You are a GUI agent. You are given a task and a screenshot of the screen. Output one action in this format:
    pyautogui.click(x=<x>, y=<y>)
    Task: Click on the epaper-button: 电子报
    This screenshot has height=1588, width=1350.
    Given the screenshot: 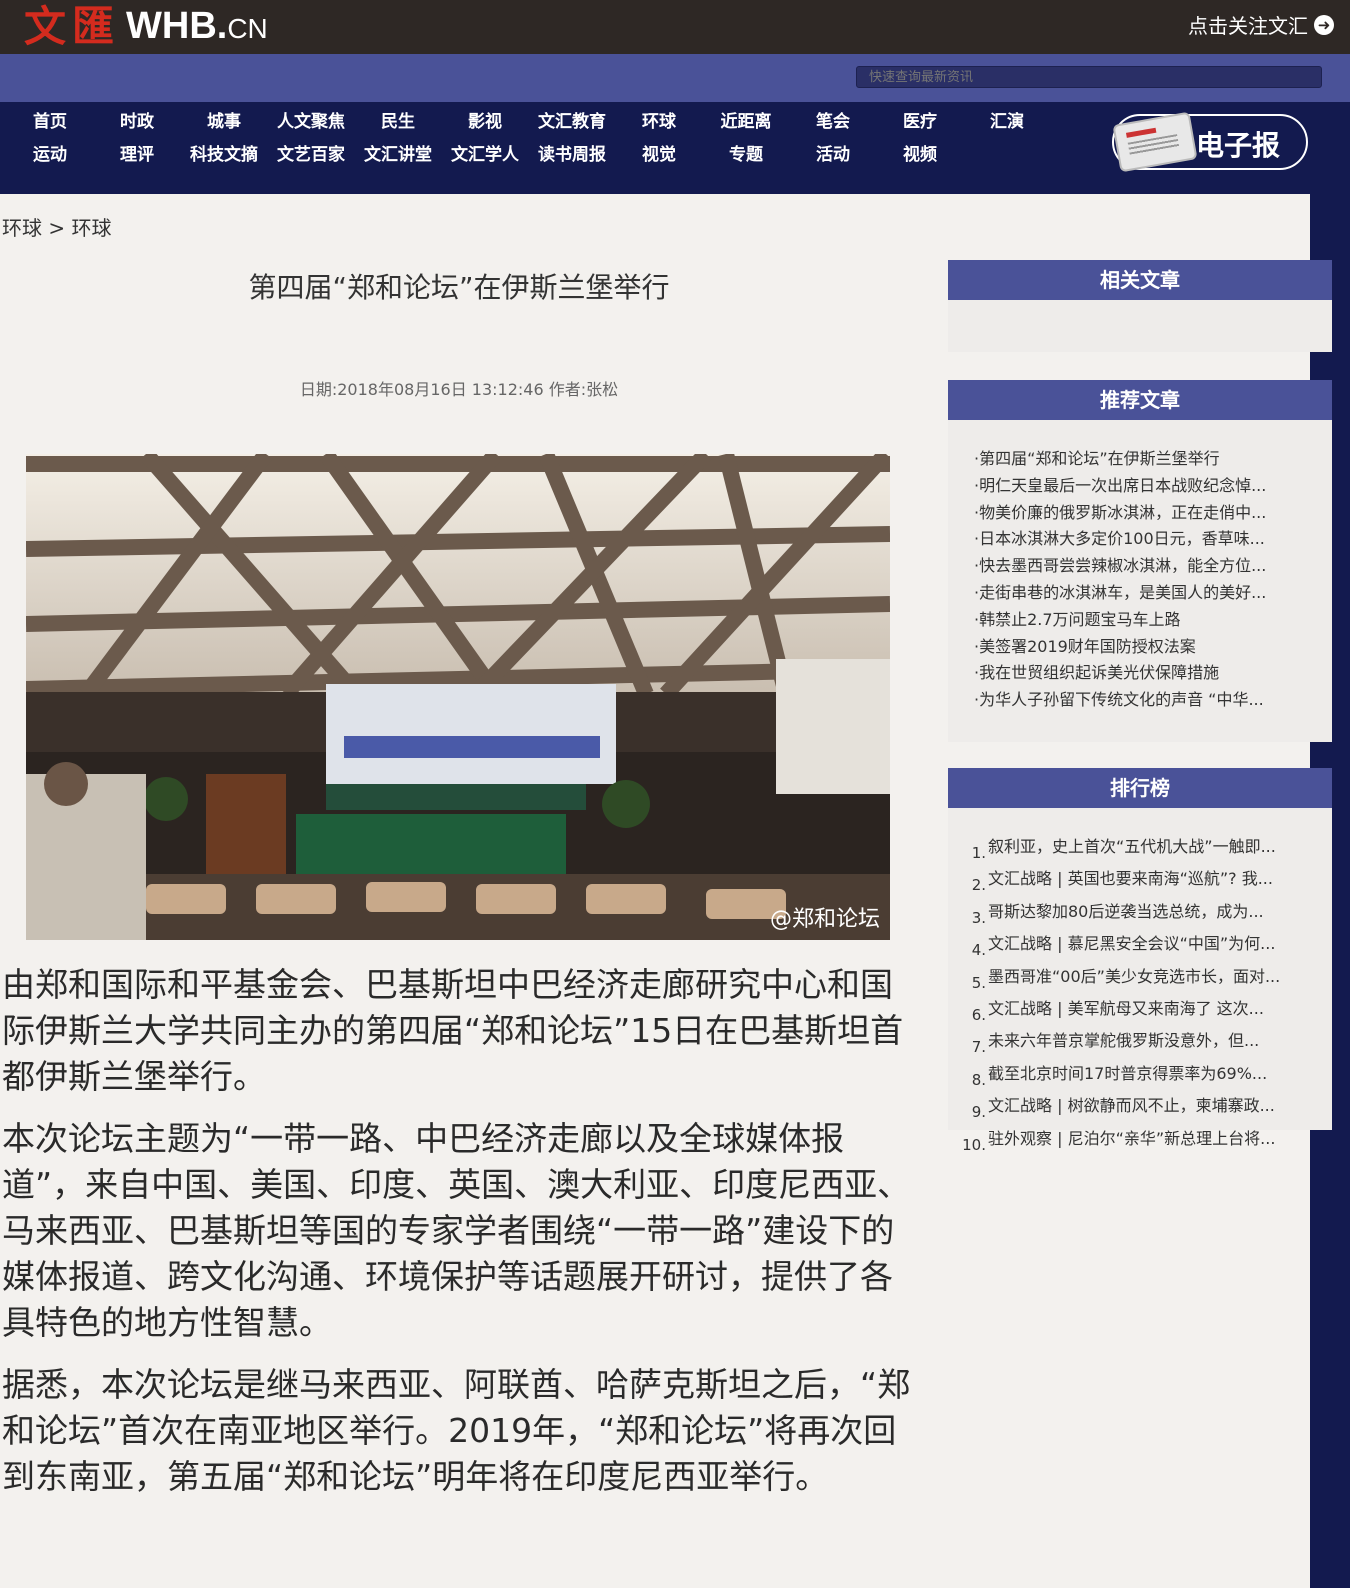 What is the action you would take?
    pyautogui.click(x=1210, y=142)
    